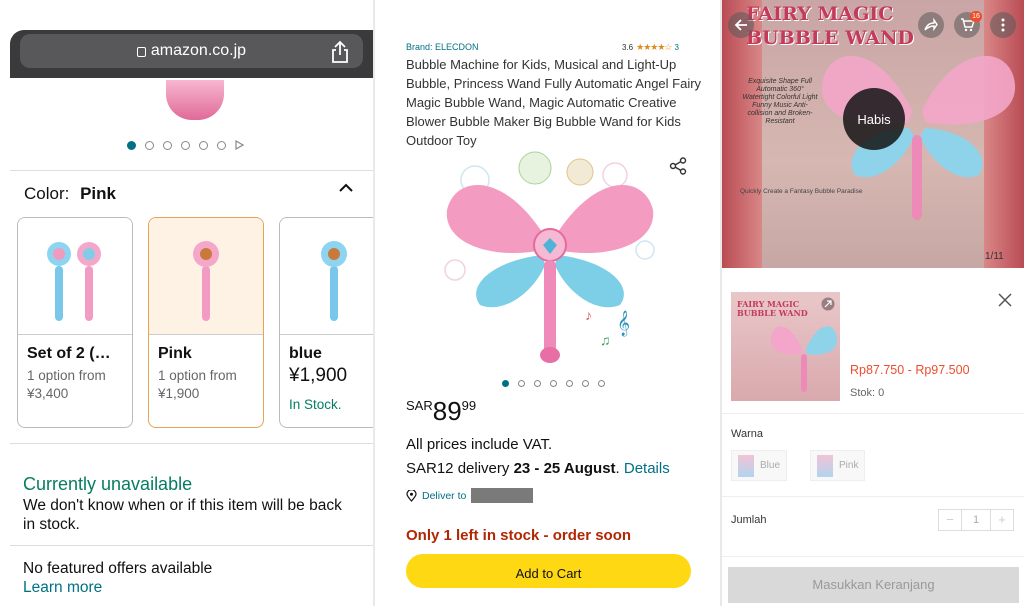  What do you see at coordinates (469, 405) in the screenshot?
I see `price-fraction: 99` at bounding box center [469, 405].